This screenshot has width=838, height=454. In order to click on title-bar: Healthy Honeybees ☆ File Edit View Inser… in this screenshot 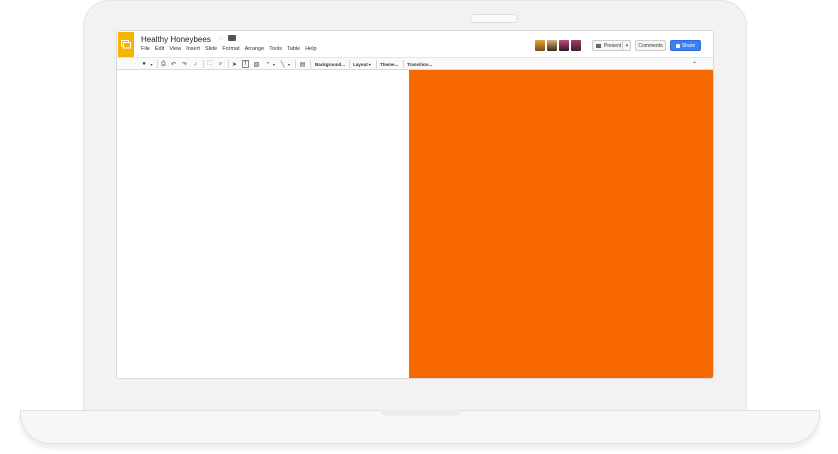, I will do `click(415, 44)`.